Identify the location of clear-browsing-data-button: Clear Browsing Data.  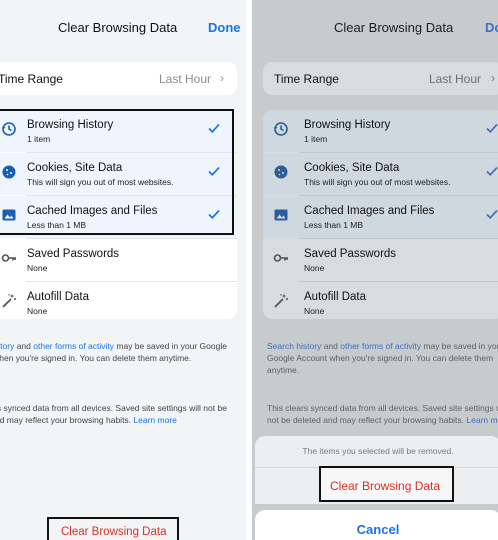
(113, 528).